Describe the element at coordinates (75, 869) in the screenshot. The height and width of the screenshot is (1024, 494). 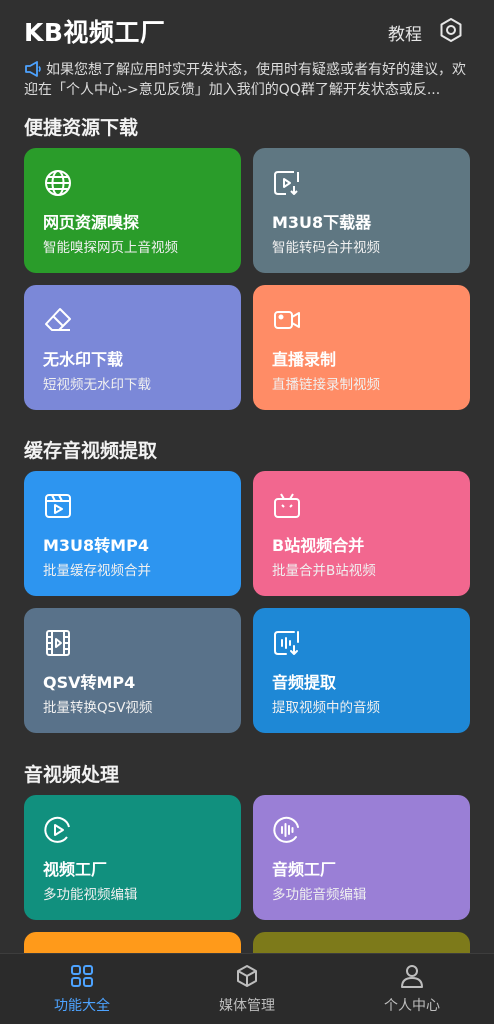
I see `card-title: 视频工厂` at that location.